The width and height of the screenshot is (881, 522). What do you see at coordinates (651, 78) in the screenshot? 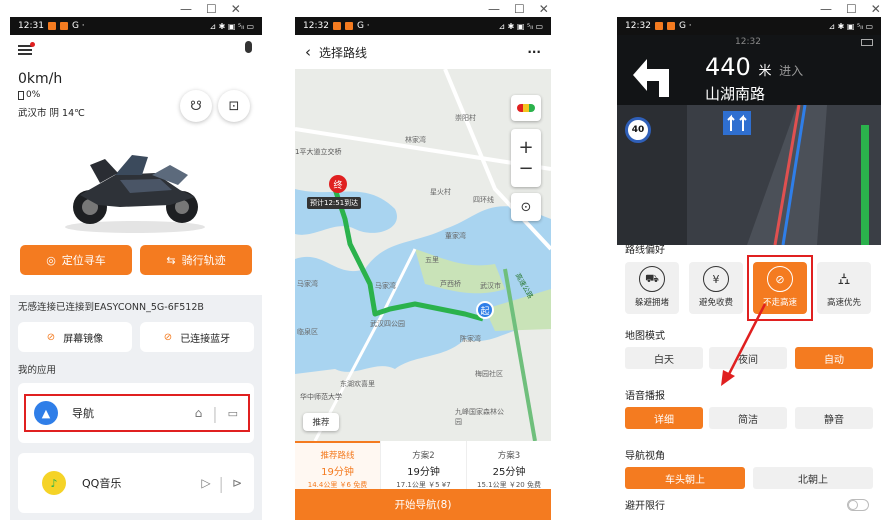
I see `turn-left-arrow-icon` at bounding box center [651, 78].